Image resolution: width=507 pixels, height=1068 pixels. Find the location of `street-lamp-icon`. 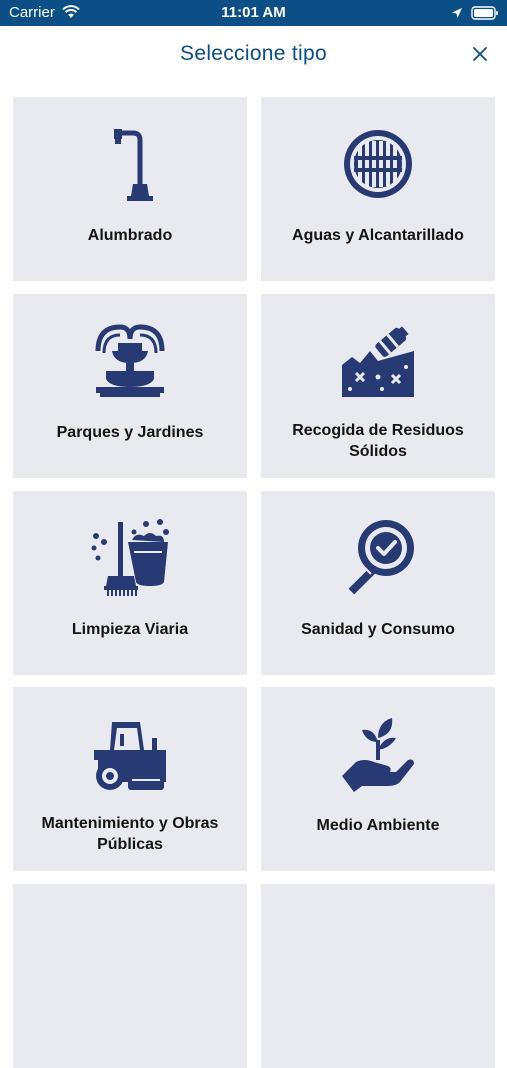

street-lamp-icon is located at coordinates (130, 164).